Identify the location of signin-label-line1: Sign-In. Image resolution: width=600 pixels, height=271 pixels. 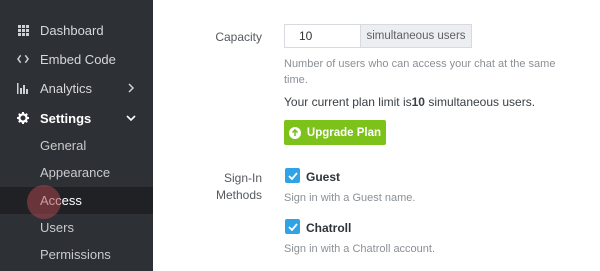
(242, 178).